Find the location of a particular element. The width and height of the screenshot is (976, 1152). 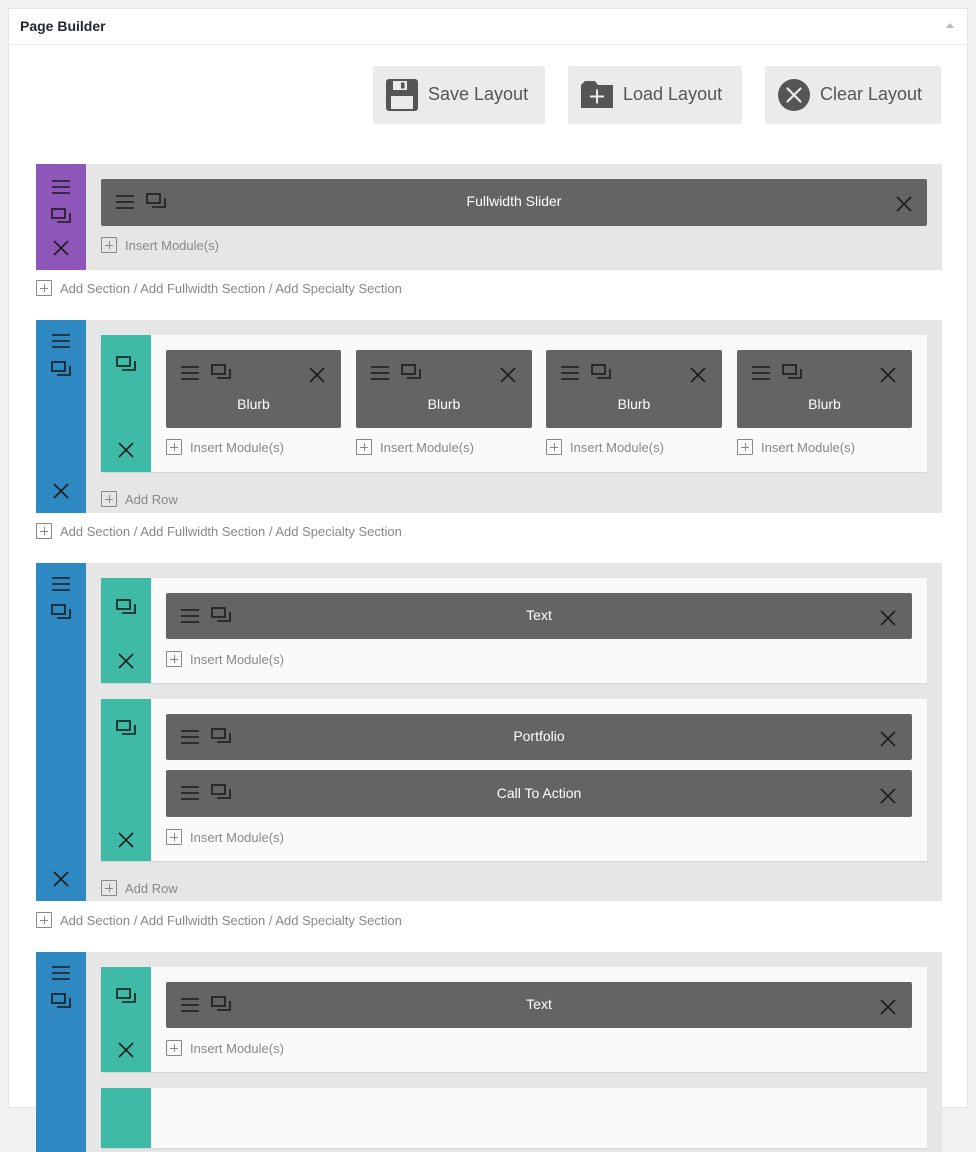

save-layout-button: Save Layout is located at coordinates (459, 95).